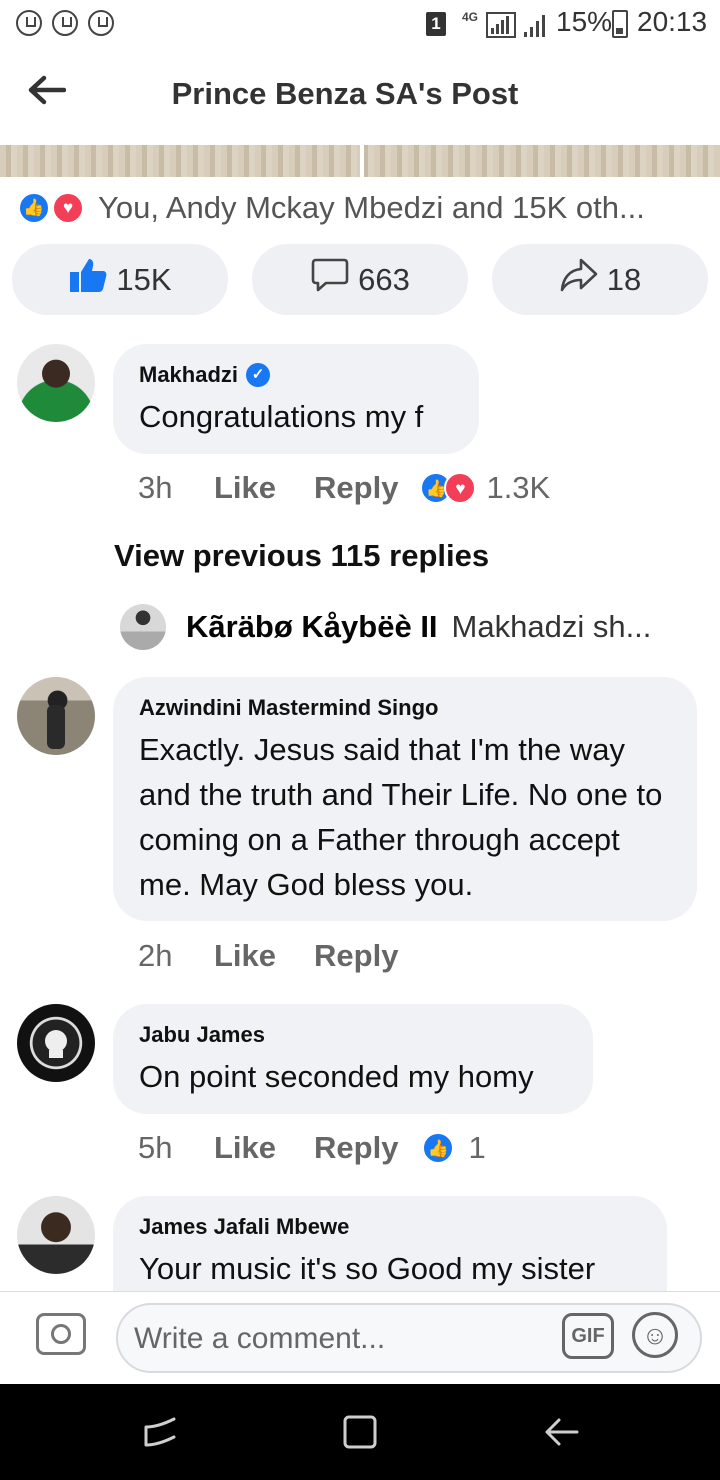  I want to click on home-icon, so click(360, 1432).